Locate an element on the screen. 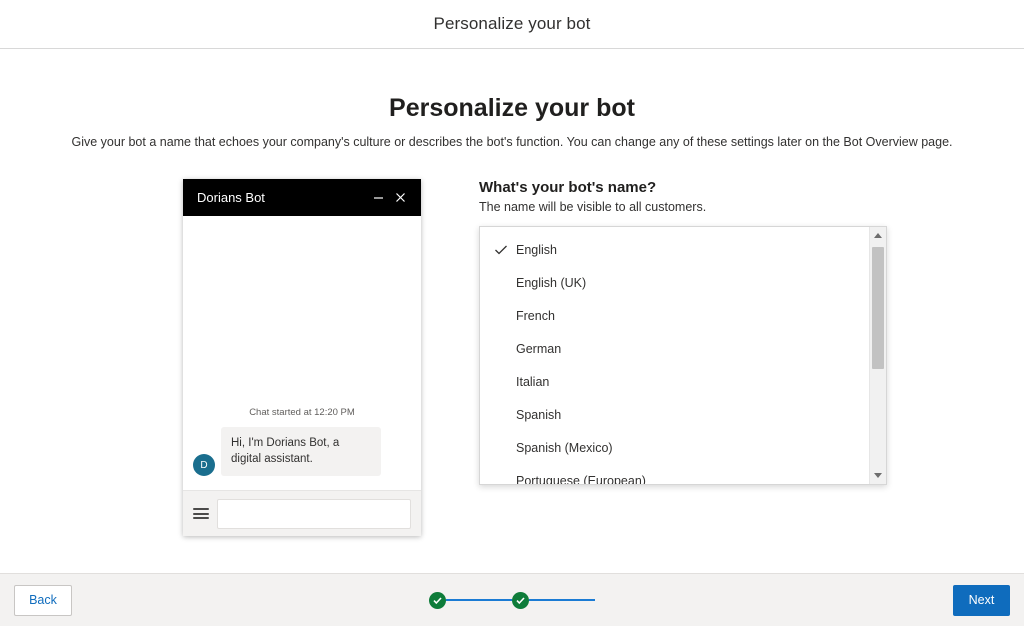 This screenshot has height=626, width=1024. language-option: Spanish is located at coordinates (674, 414).